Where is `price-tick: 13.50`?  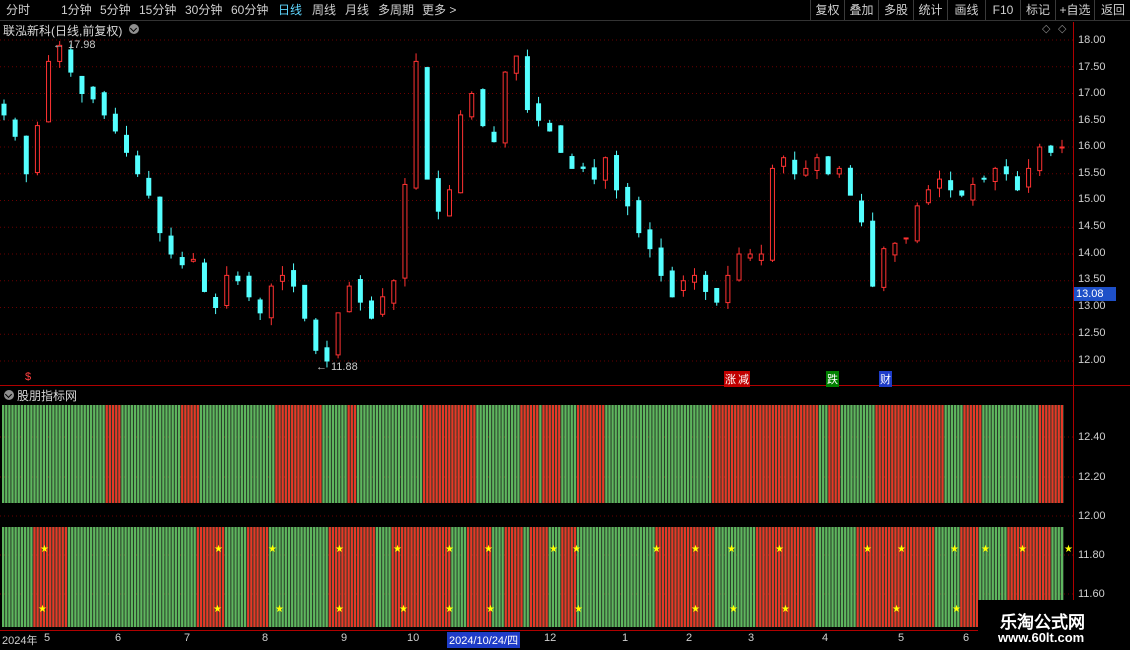
price-tick: 13.50 is located at coordinates (1092, 279).